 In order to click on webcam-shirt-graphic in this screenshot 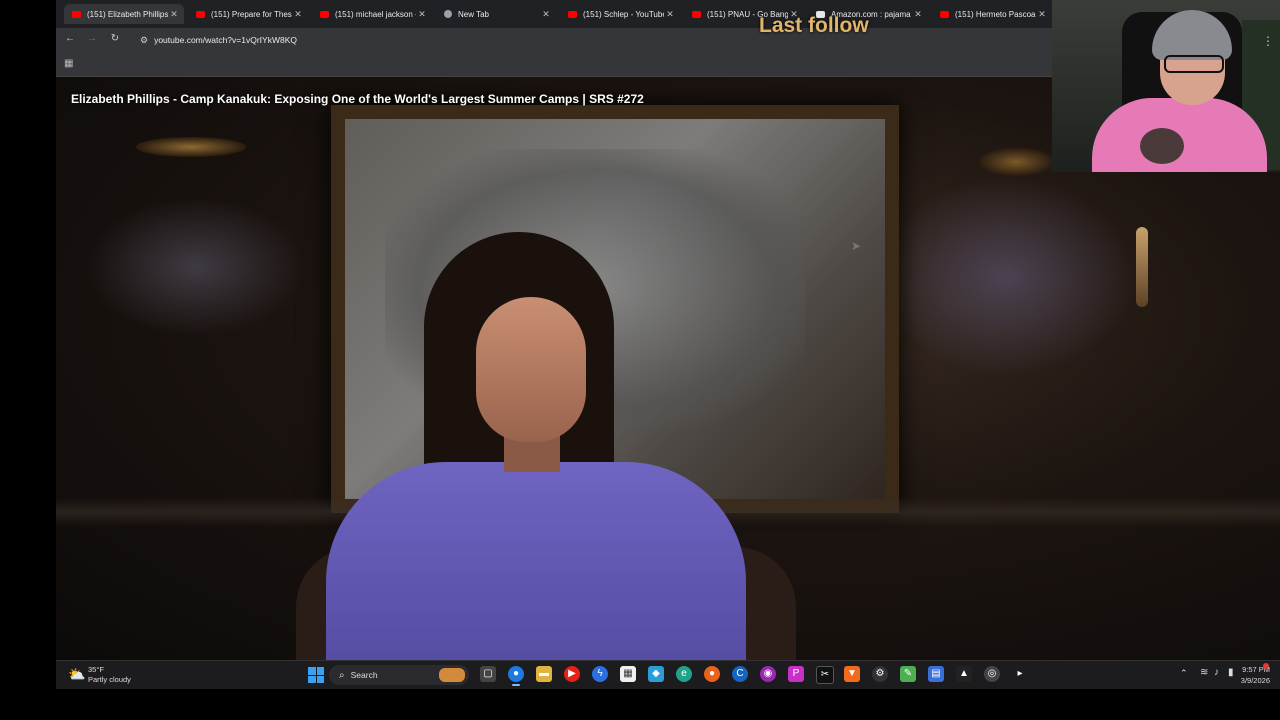, I will do `click(1162, 146)`.